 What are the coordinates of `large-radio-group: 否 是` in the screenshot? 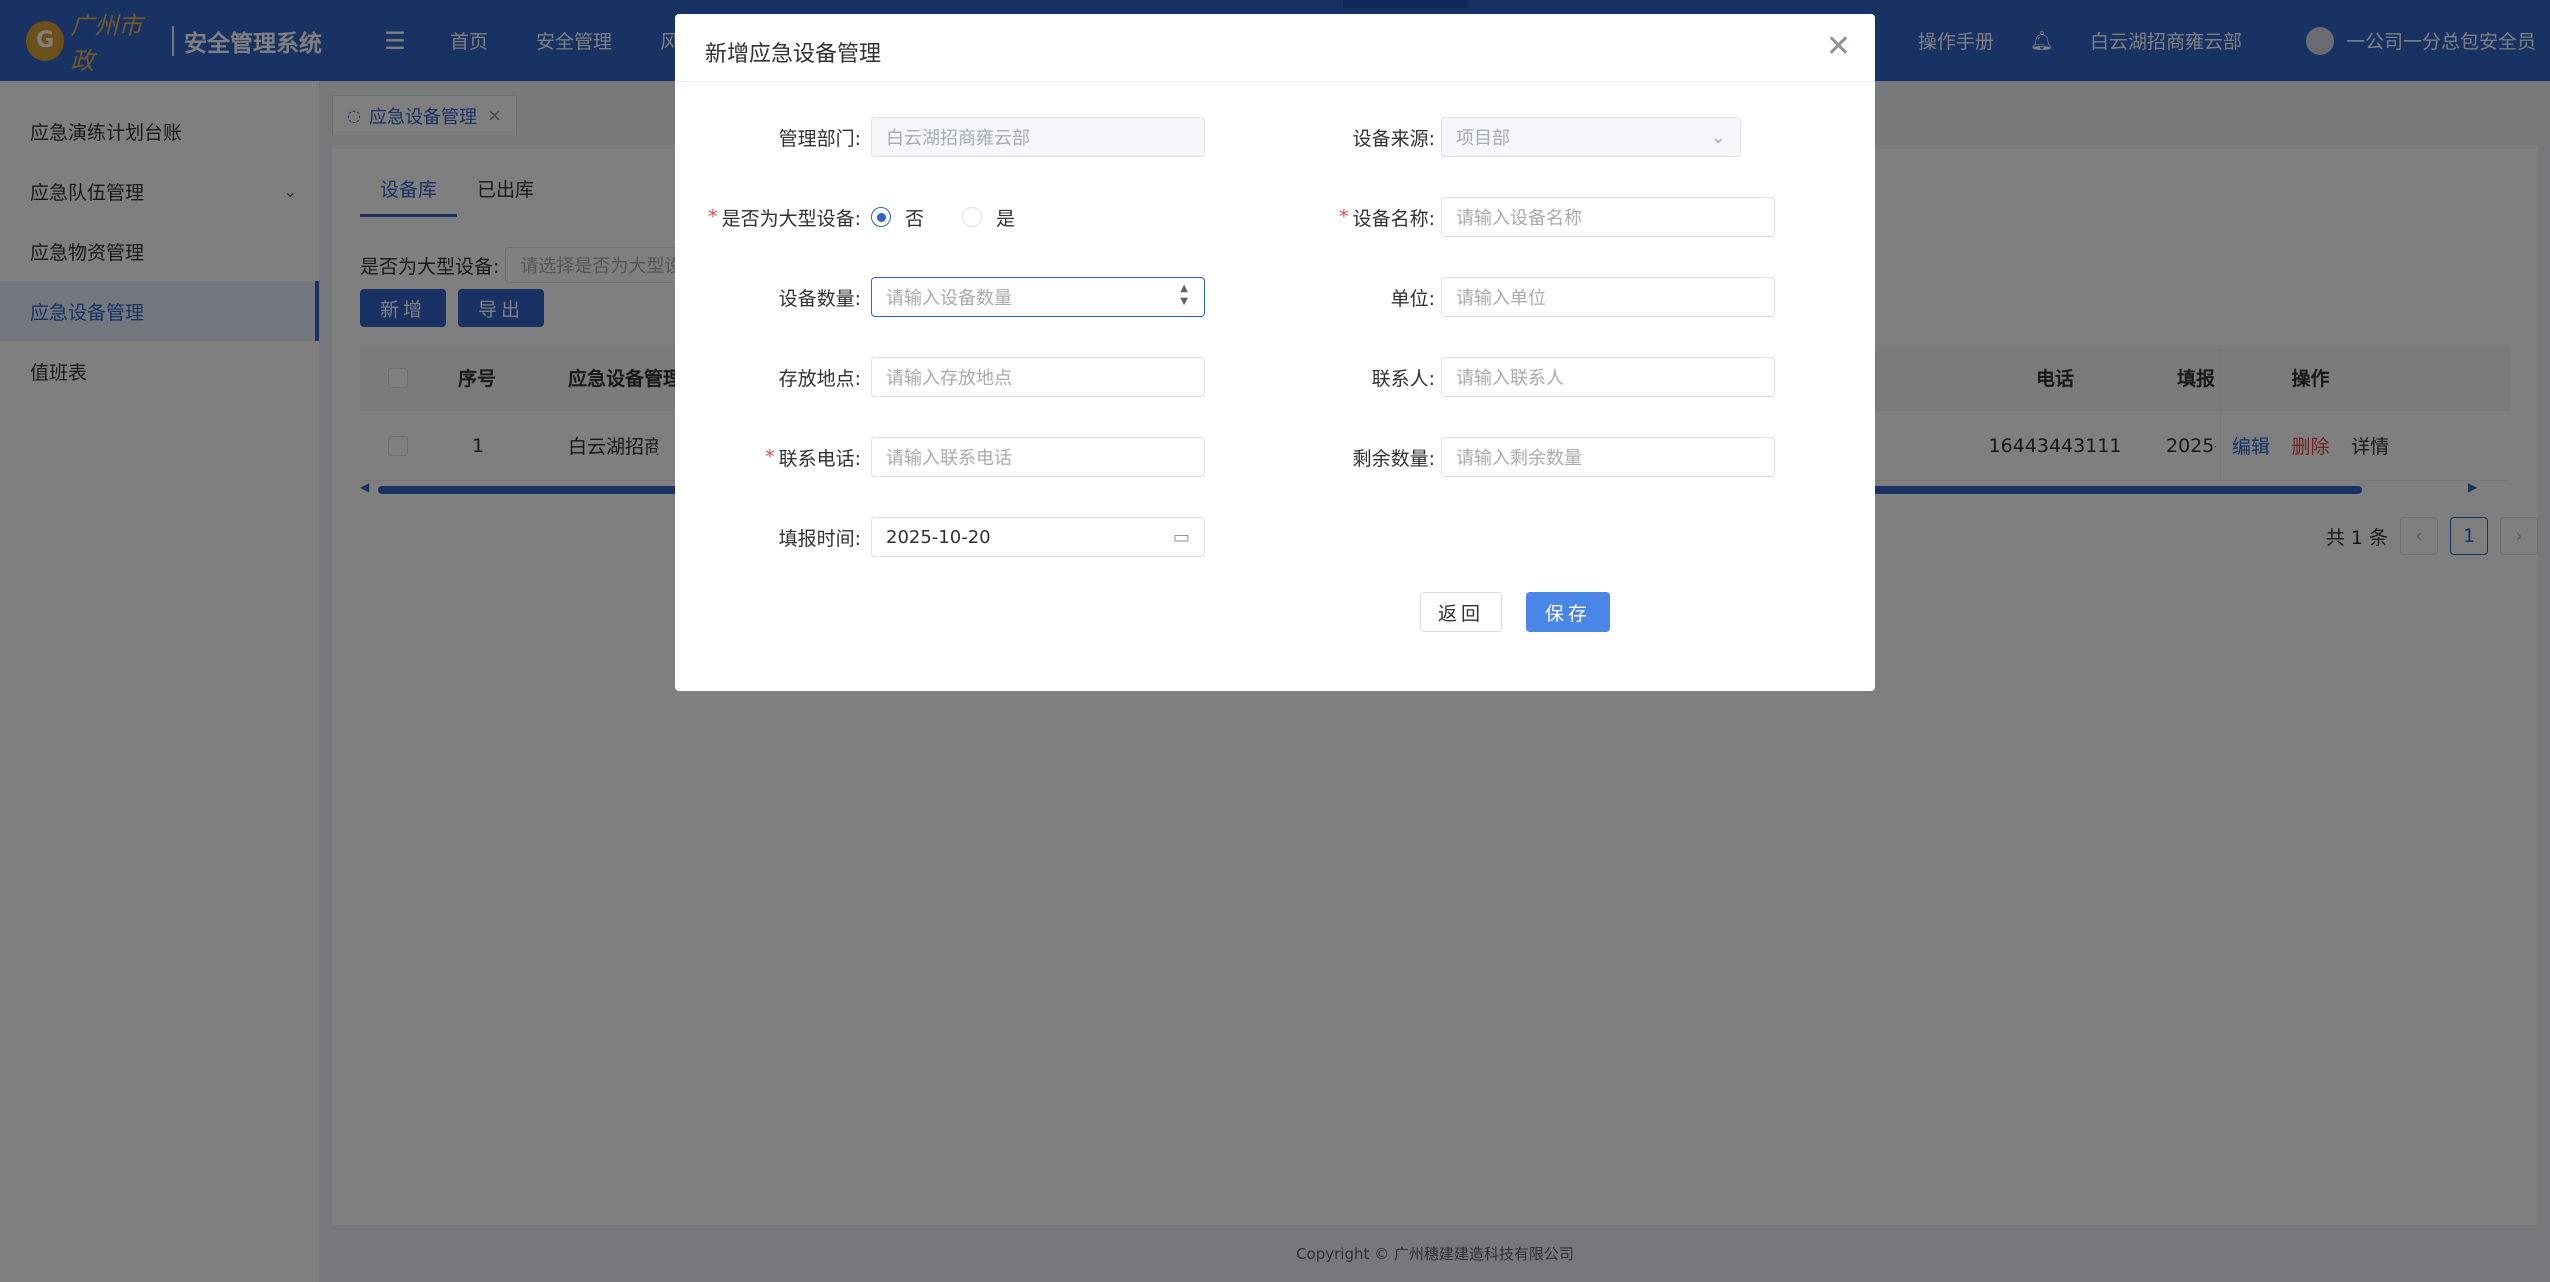 It's located at (962, 217).